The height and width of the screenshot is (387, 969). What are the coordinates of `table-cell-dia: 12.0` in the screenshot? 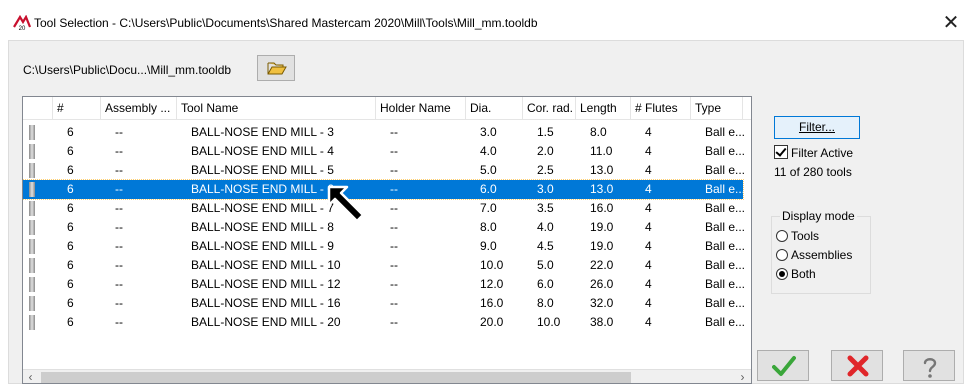 It's located at (492, 284).